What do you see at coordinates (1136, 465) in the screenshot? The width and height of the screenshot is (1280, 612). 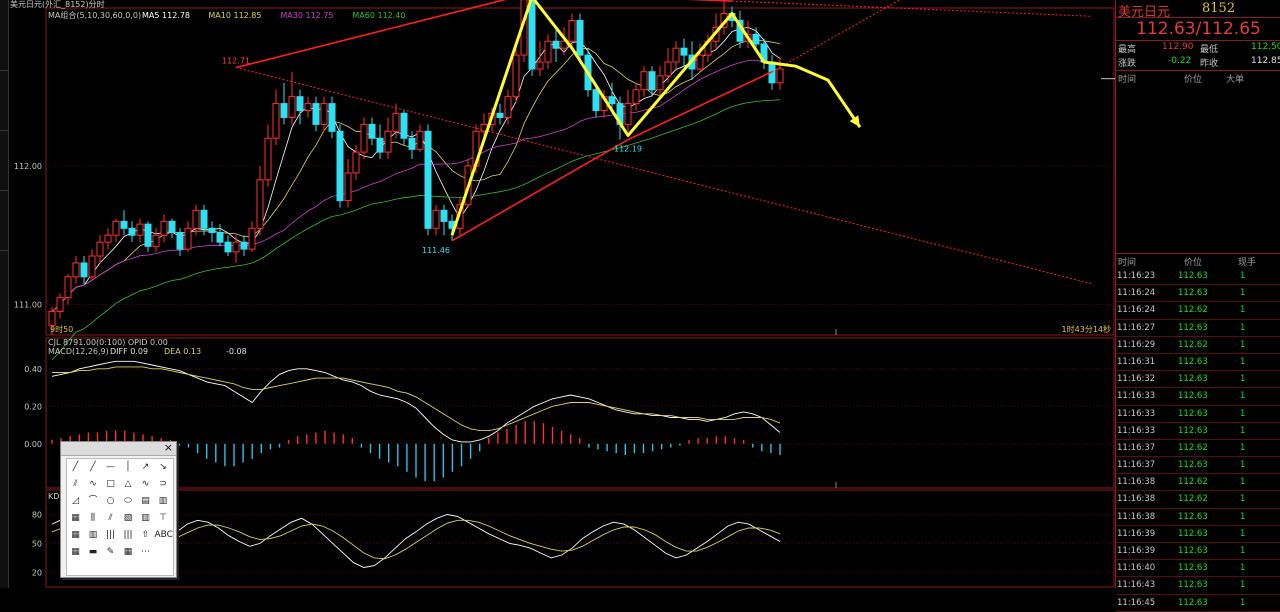 I see `tick-time: 11:16:37` at bounding box center [1136, 465].